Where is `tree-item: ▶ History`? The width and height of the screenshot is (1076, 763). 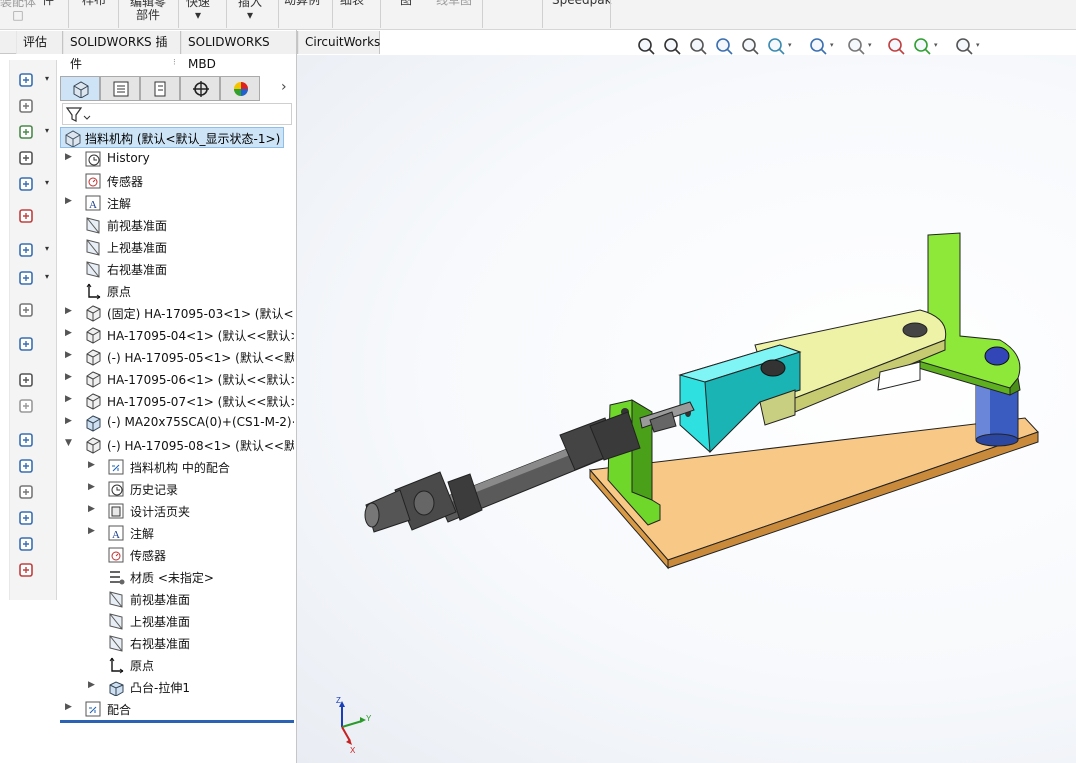 tree-item: ▶ History is located at coordinates (147, 159).